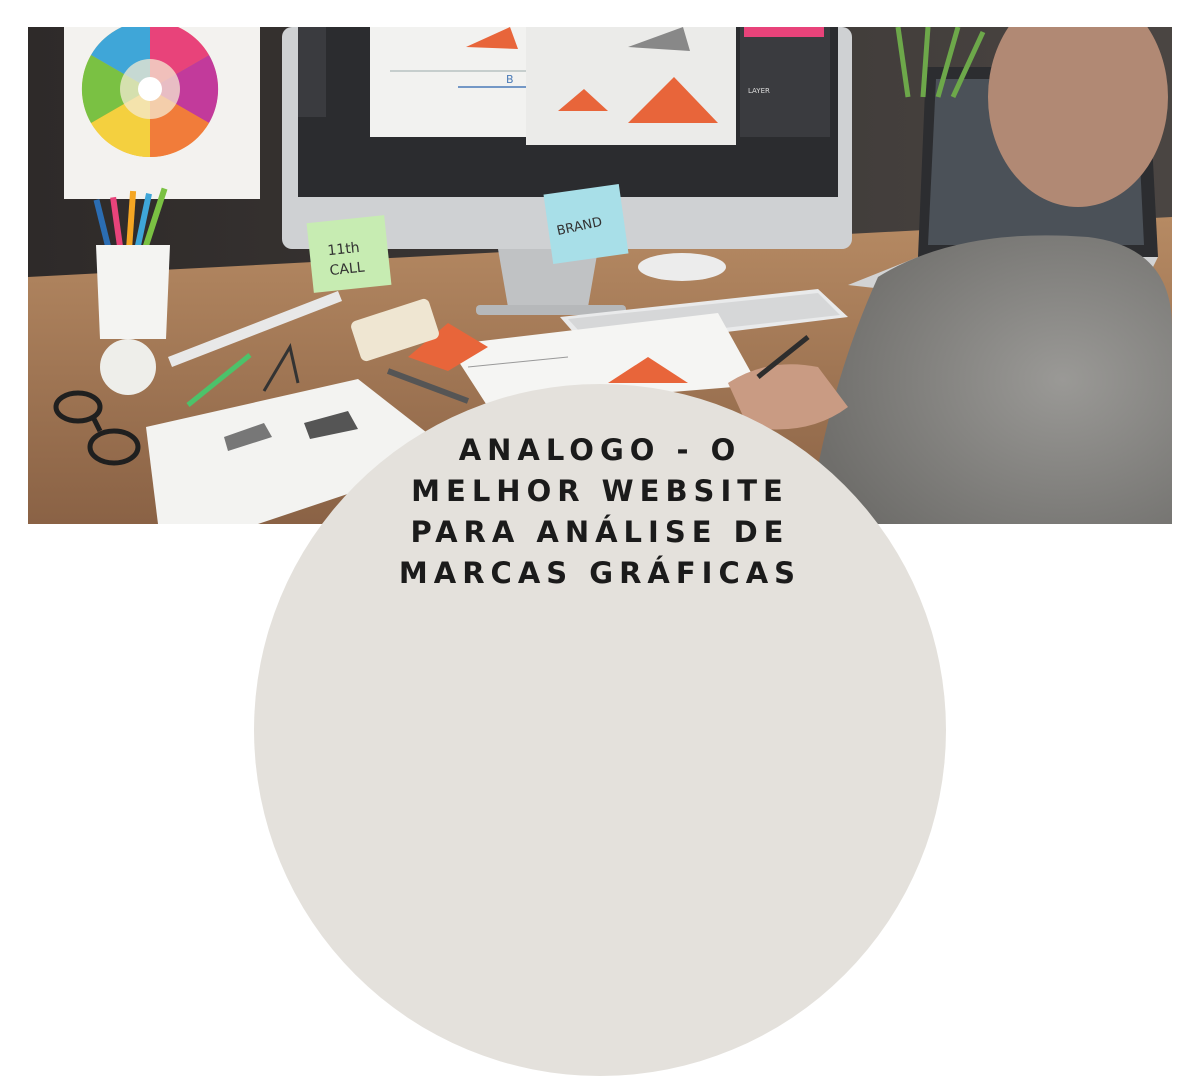 This screenshot has width=1200, height=1076. I want to click on sticky-note-call: 11th CALL, so click(349, 254).